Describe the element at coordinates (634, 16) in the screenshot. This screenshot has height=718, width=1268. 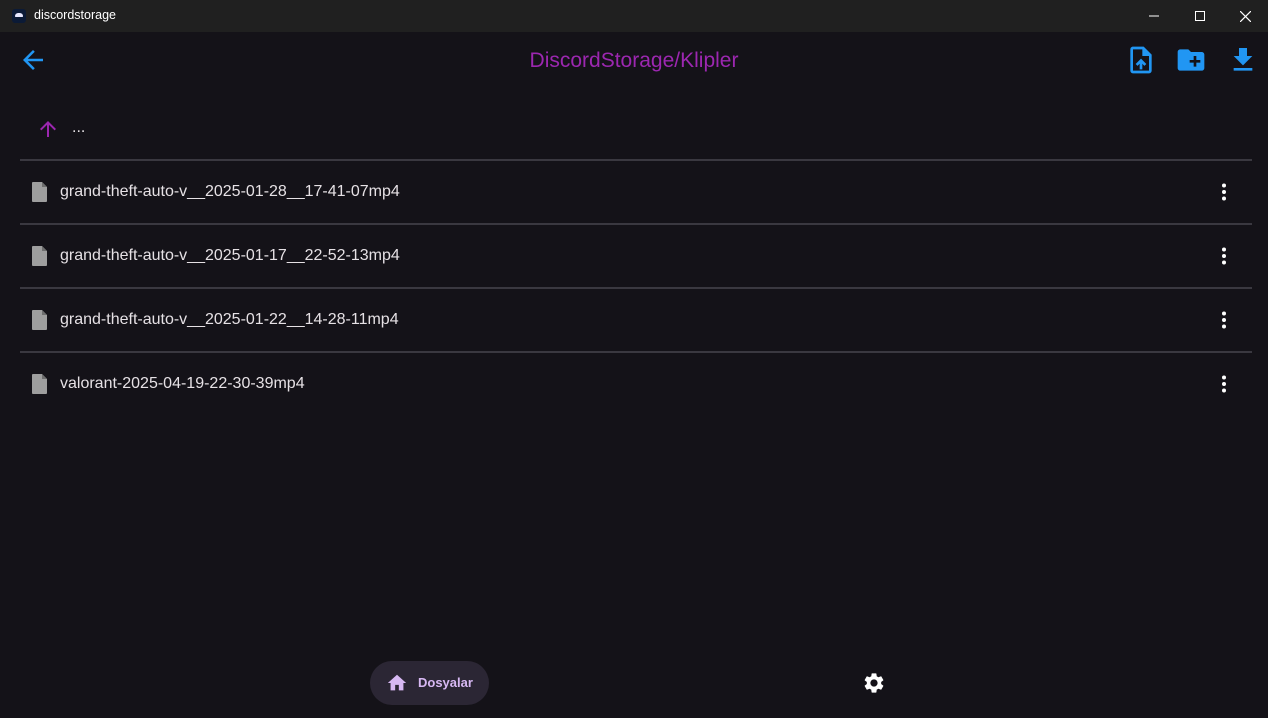
I see `window-titlebar: discordstorage` at that location.